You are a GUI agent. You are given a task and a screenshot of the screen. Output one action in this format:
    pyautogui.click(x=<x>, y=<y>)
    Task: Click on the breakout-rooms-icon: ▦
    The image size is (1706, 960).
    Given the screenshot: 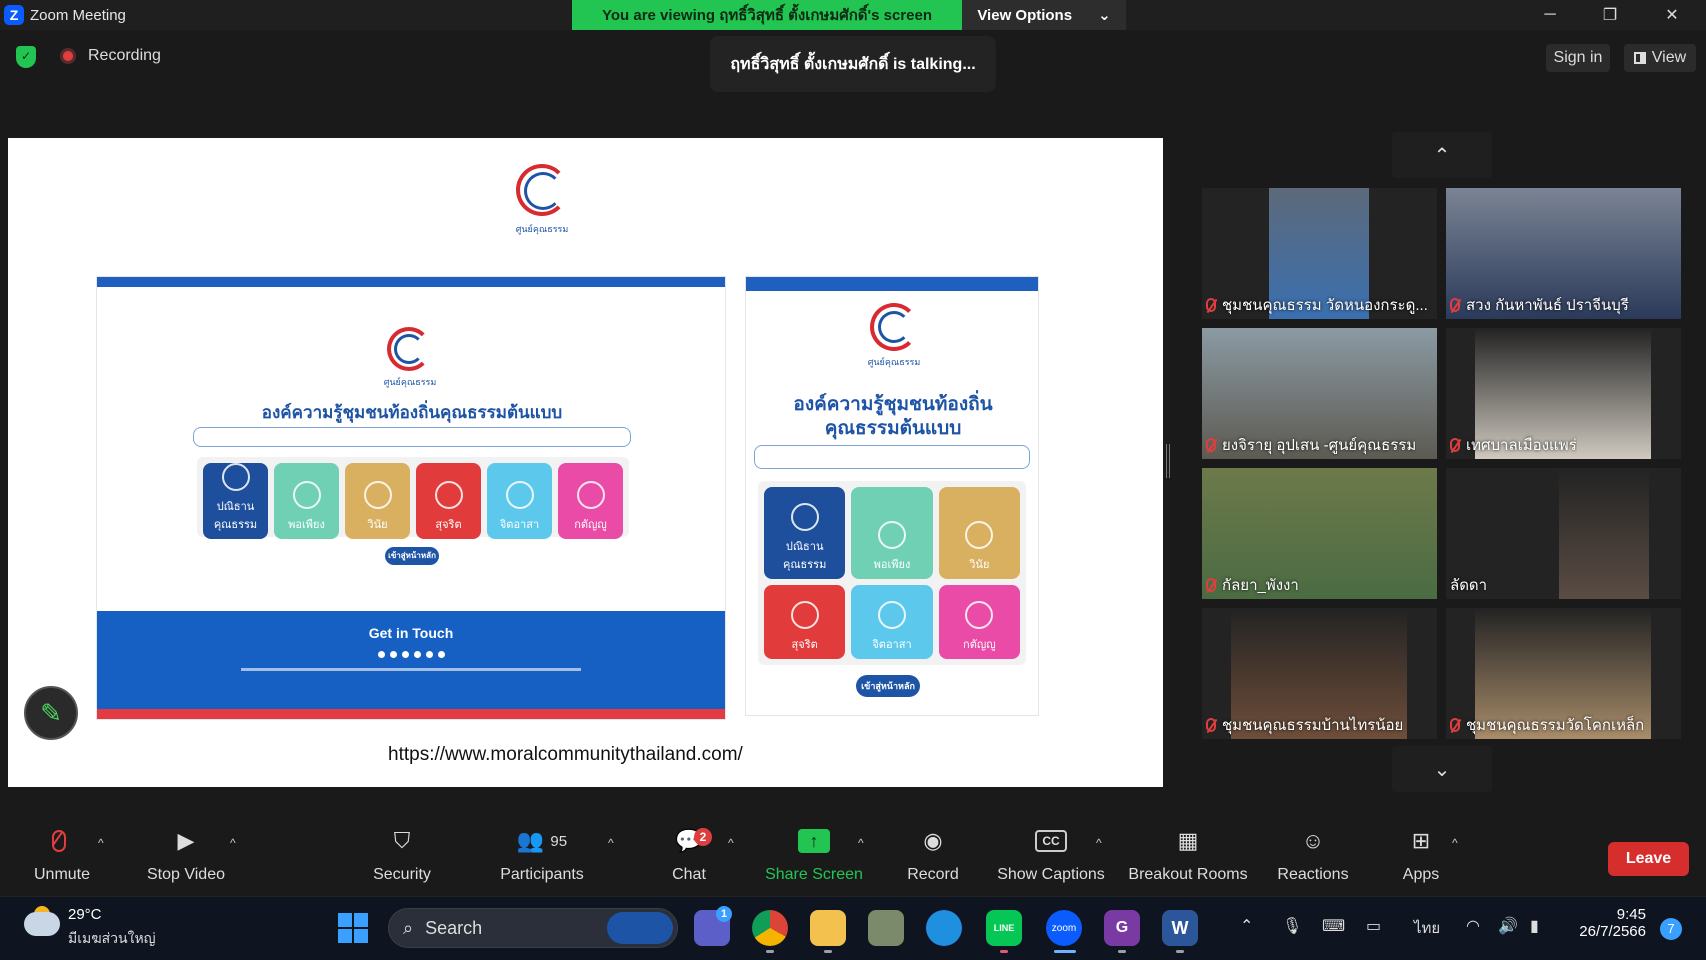 What is the action you would take?
    pyautogui.click(x=1188, y=840)
    